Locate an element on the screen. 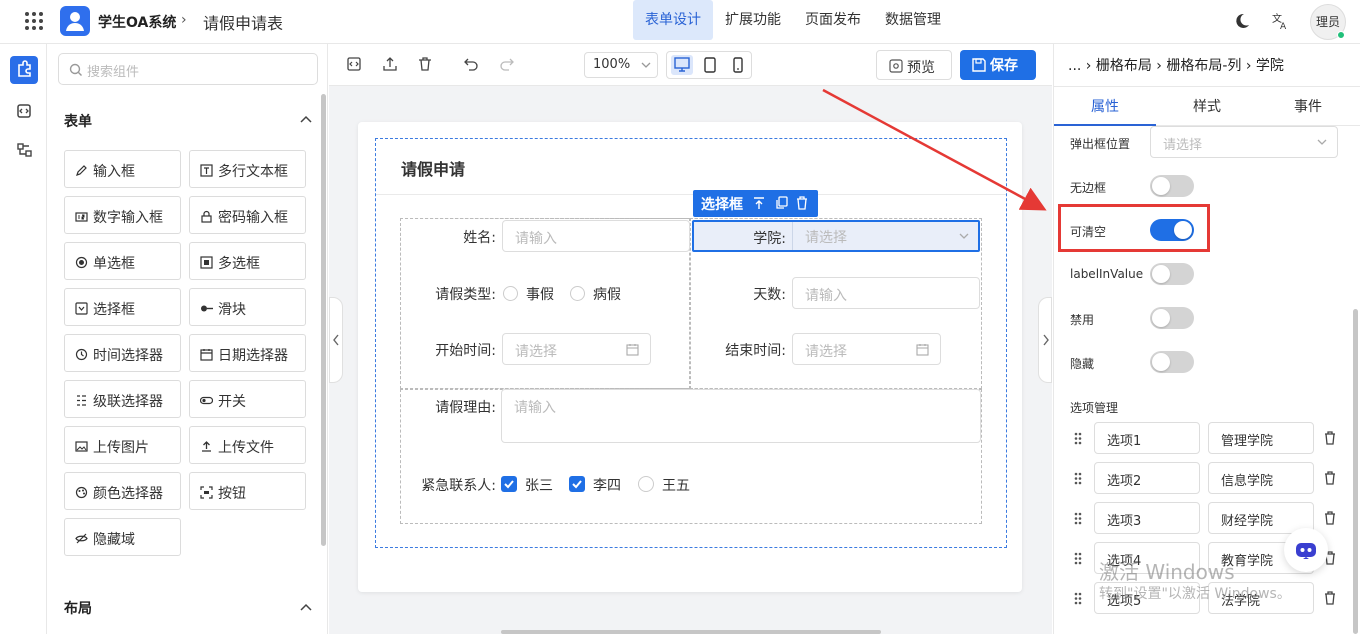 This screenshot has height=634, width=1360. tab-attributes: 属性 is located at coordinates (1105, 106).